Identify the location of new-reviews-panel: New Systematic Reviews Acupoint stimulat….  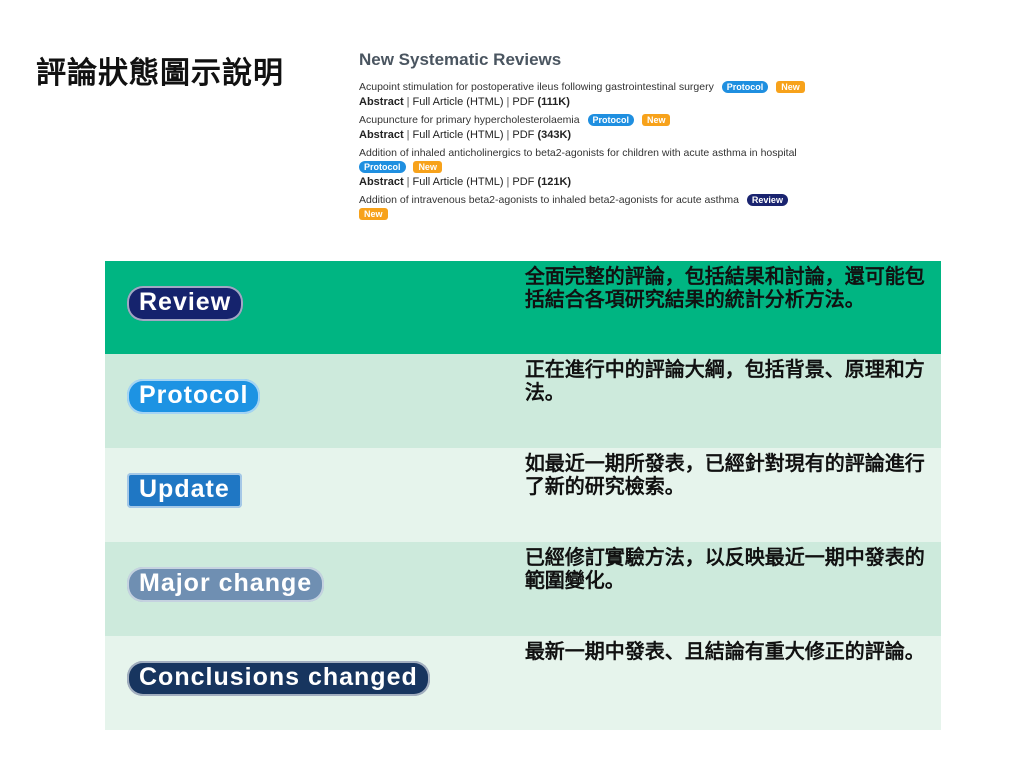
(649, 136).